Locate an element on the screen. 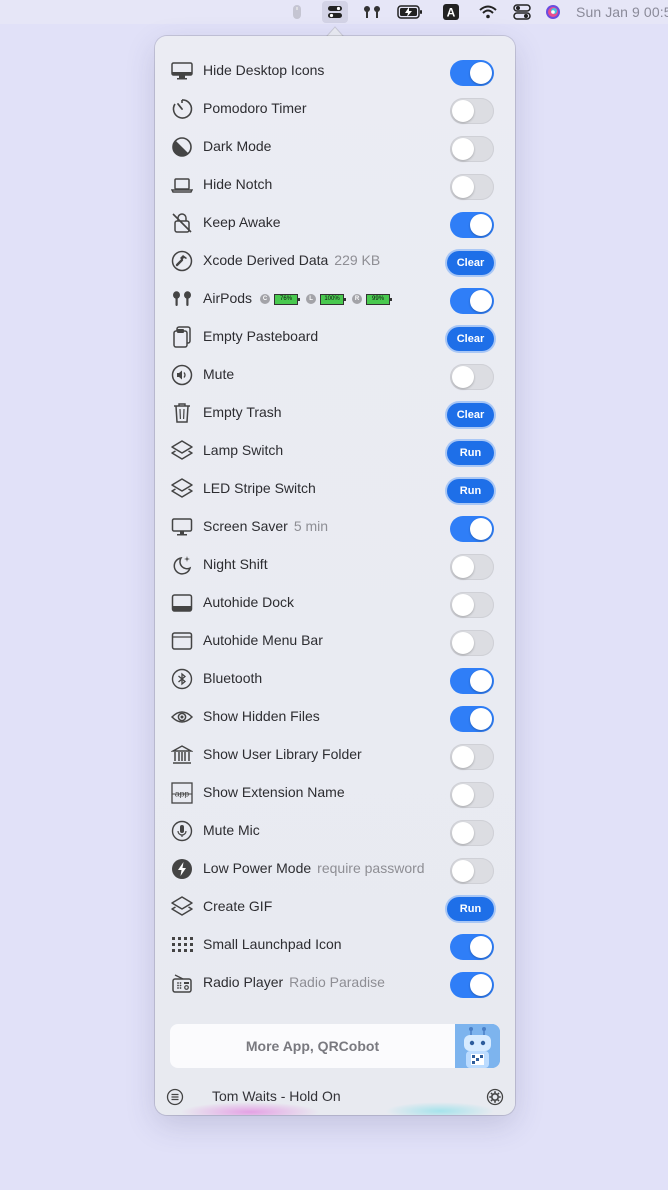 The width and height of the screenshot is (668, 1190). airpods-battery: R 99% is located at coordinates (372, 299).